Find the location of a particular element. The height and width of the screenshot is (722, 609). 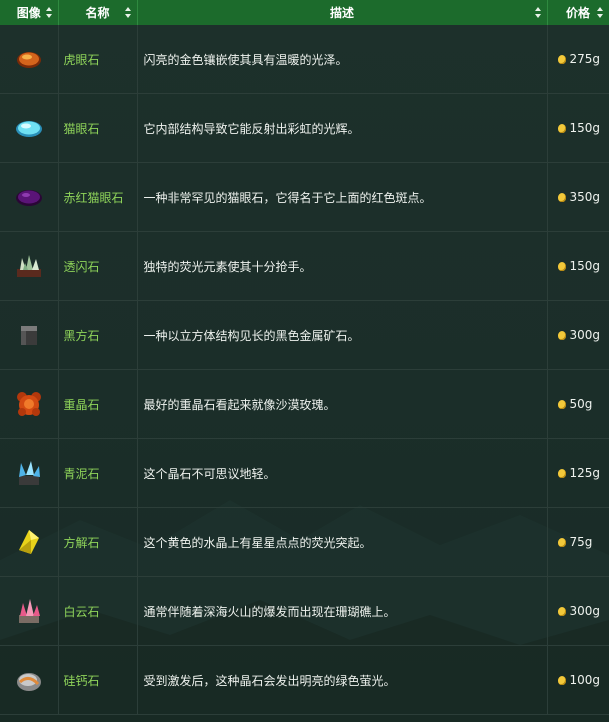

mineral-price: 50g is located at coordinates (578, 404).